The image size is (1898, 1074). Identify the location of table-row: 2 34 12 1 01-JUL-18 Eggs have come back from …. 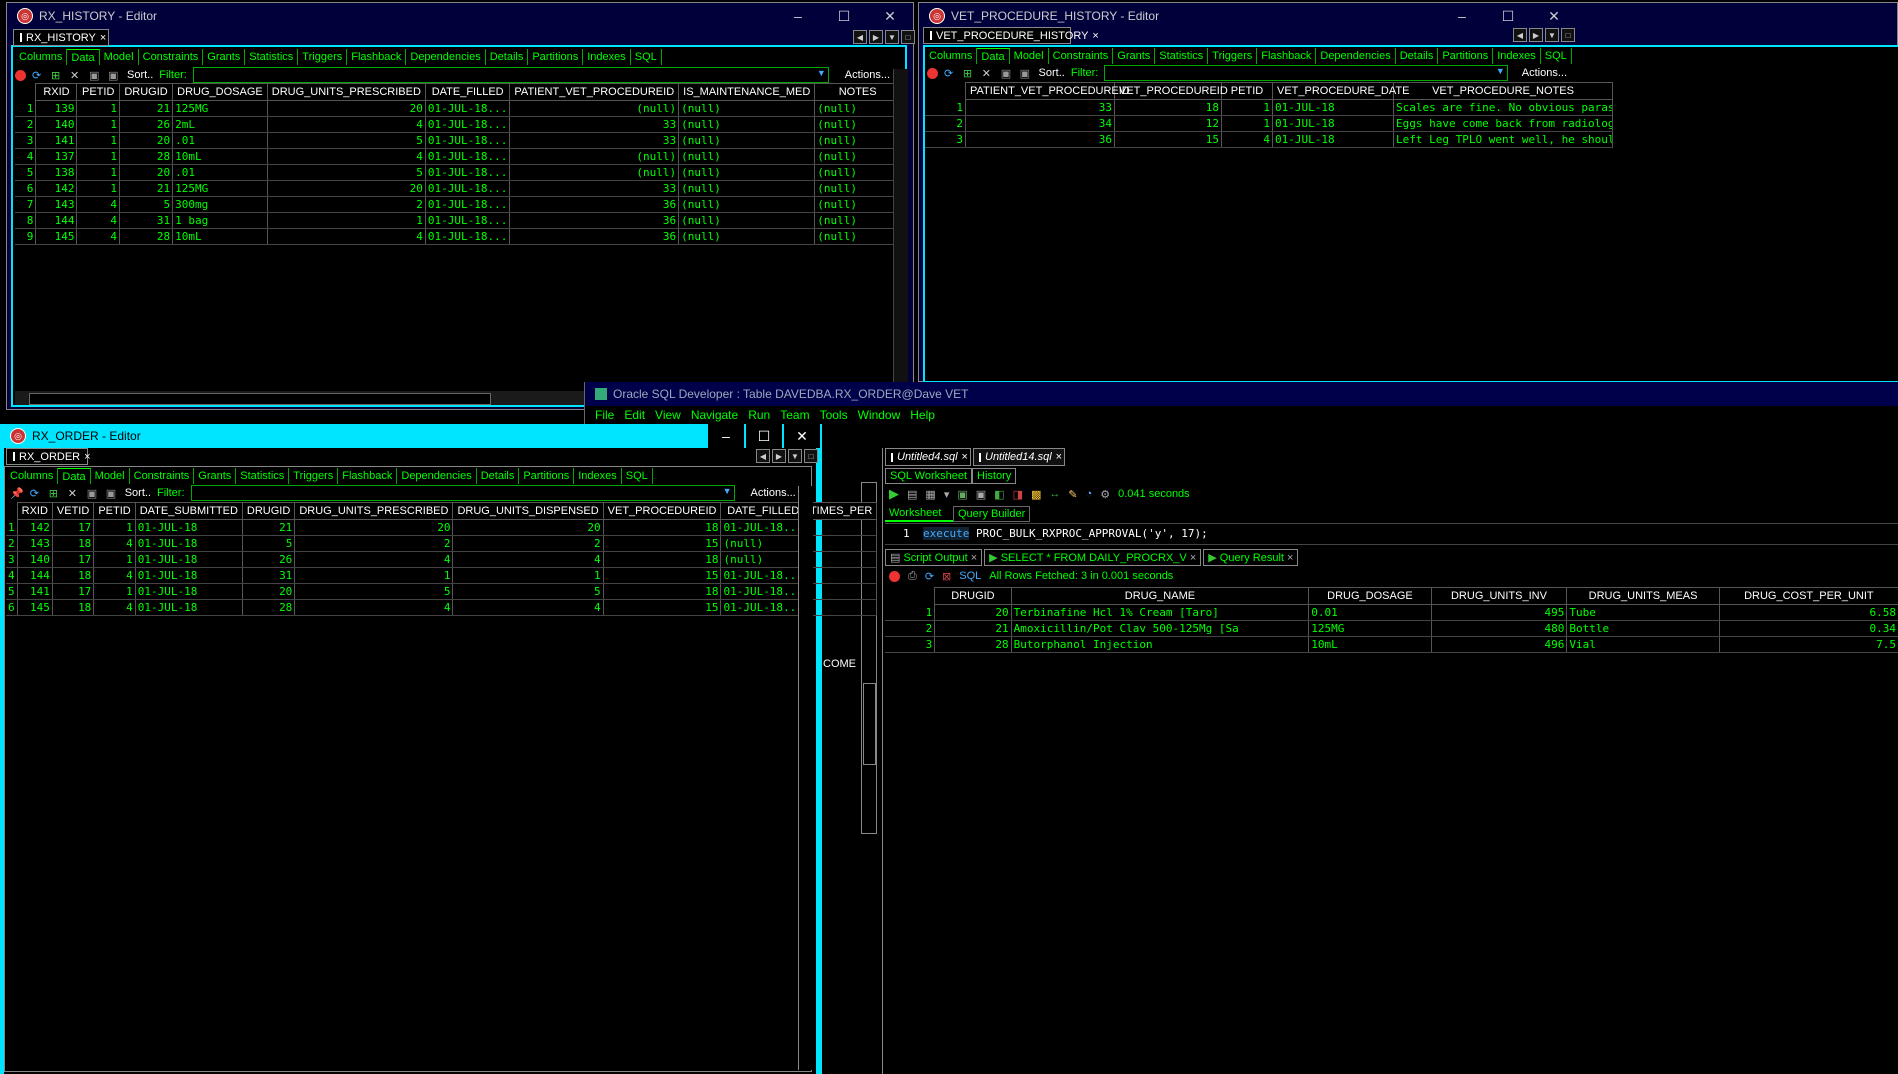
(1269, 123).